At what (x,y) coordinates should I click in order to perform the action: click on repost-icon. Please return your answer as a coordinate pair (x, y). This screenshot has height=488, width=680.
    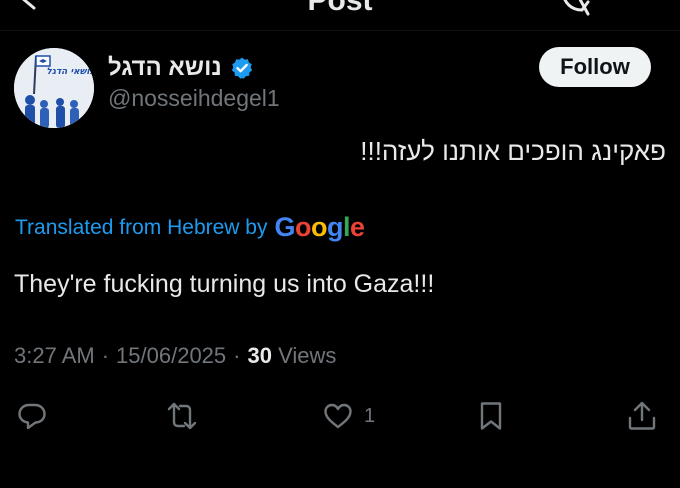
    Looking at the image, I should click on (182, 416).